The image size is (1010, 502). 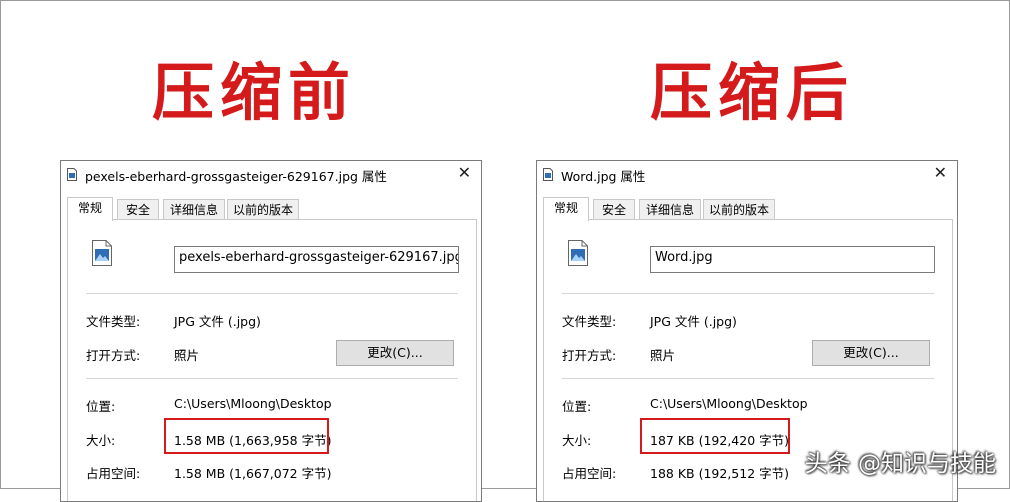 What do you see at coordinates (254, 92) in the screenshot?
I see `heading-before: 压缩前` at bounding box center [254, 92].